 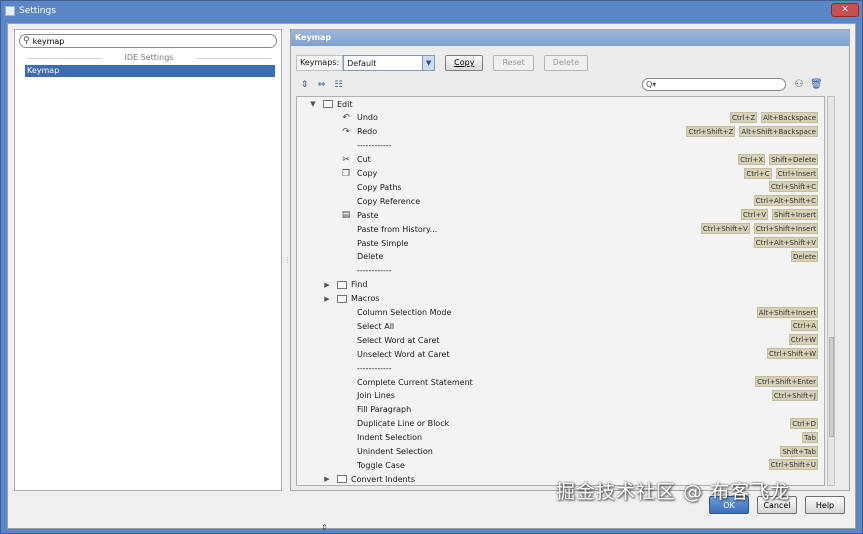 I want to click on help-button: Help, so click(x=825, y=505).